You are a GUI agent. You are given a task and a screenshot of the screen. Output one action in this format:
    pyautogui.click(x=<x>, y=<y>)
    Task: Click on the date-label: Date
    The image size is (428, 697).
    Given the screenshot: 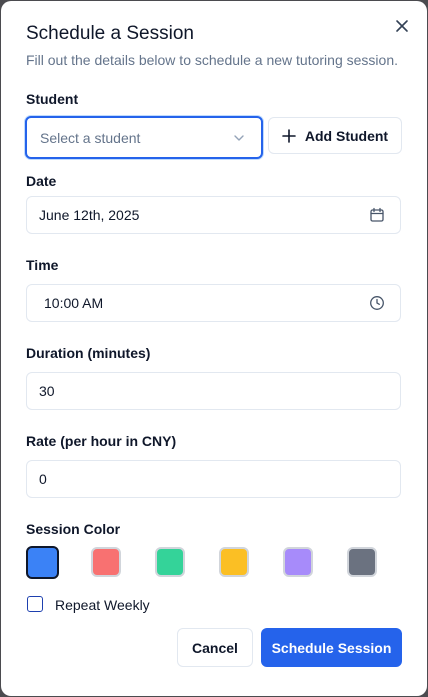 What is the action you would take?
    pyautogui.click(x=41, y=181)
    